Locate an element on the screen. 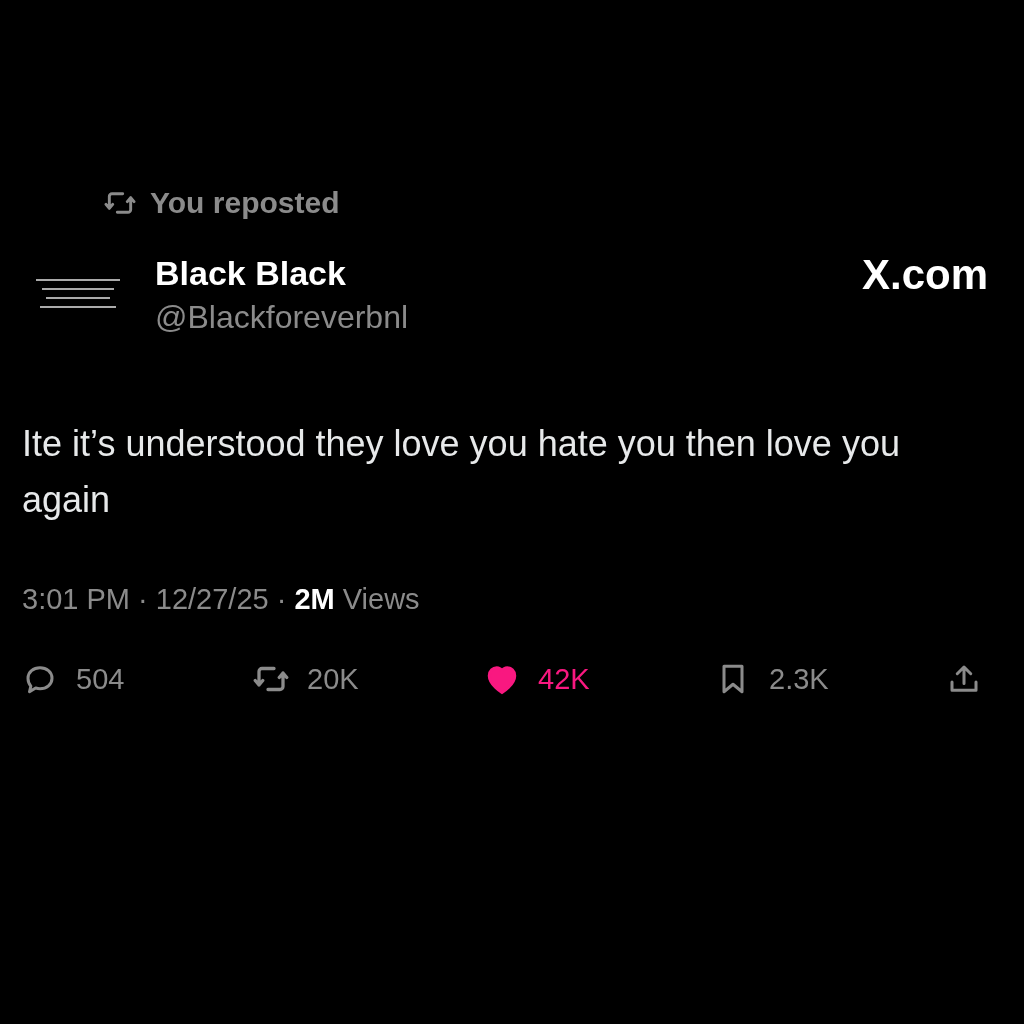 The image size is (1024, 1024). site-label: X.com is located at coordinates (924, 275).